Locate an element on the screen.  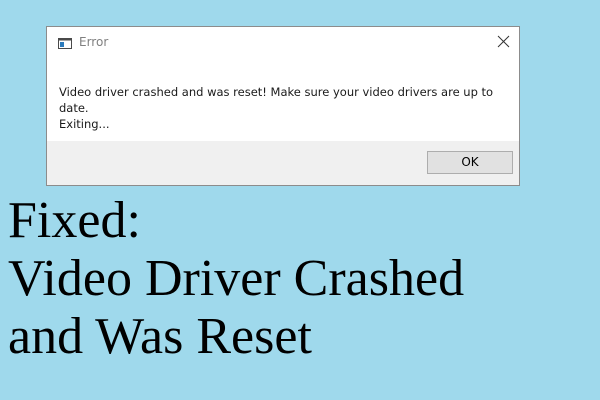
ok-button: OK is located at coordinates (470, 162).